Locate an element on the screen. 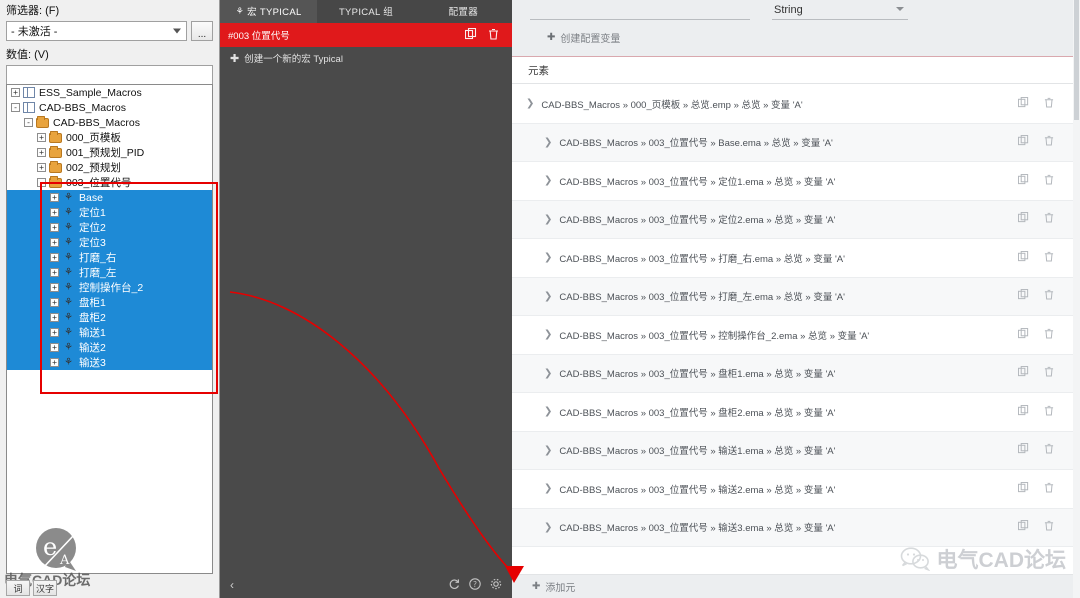 The width and height of the screenshot is (1080, 598). tree-item: + ⚘ Base is located at coordinates (109, 197).